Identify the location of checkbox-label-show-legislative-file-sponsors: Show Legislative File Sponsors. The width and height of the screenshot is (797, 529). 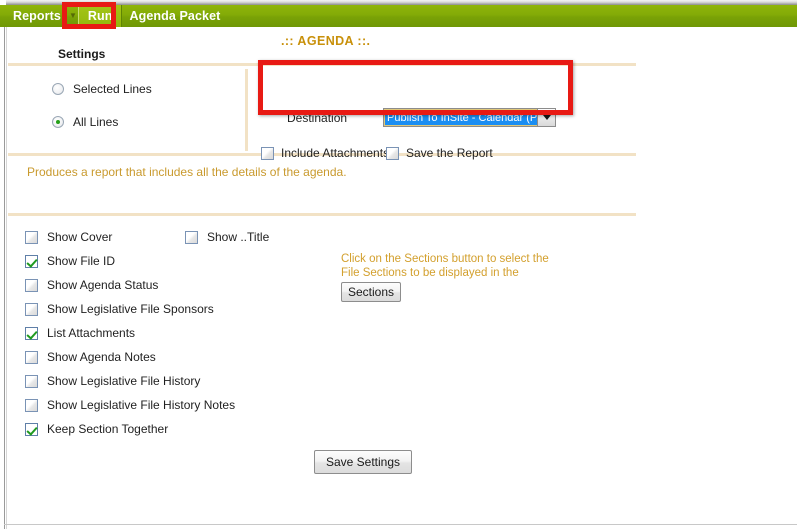
(130, 309).